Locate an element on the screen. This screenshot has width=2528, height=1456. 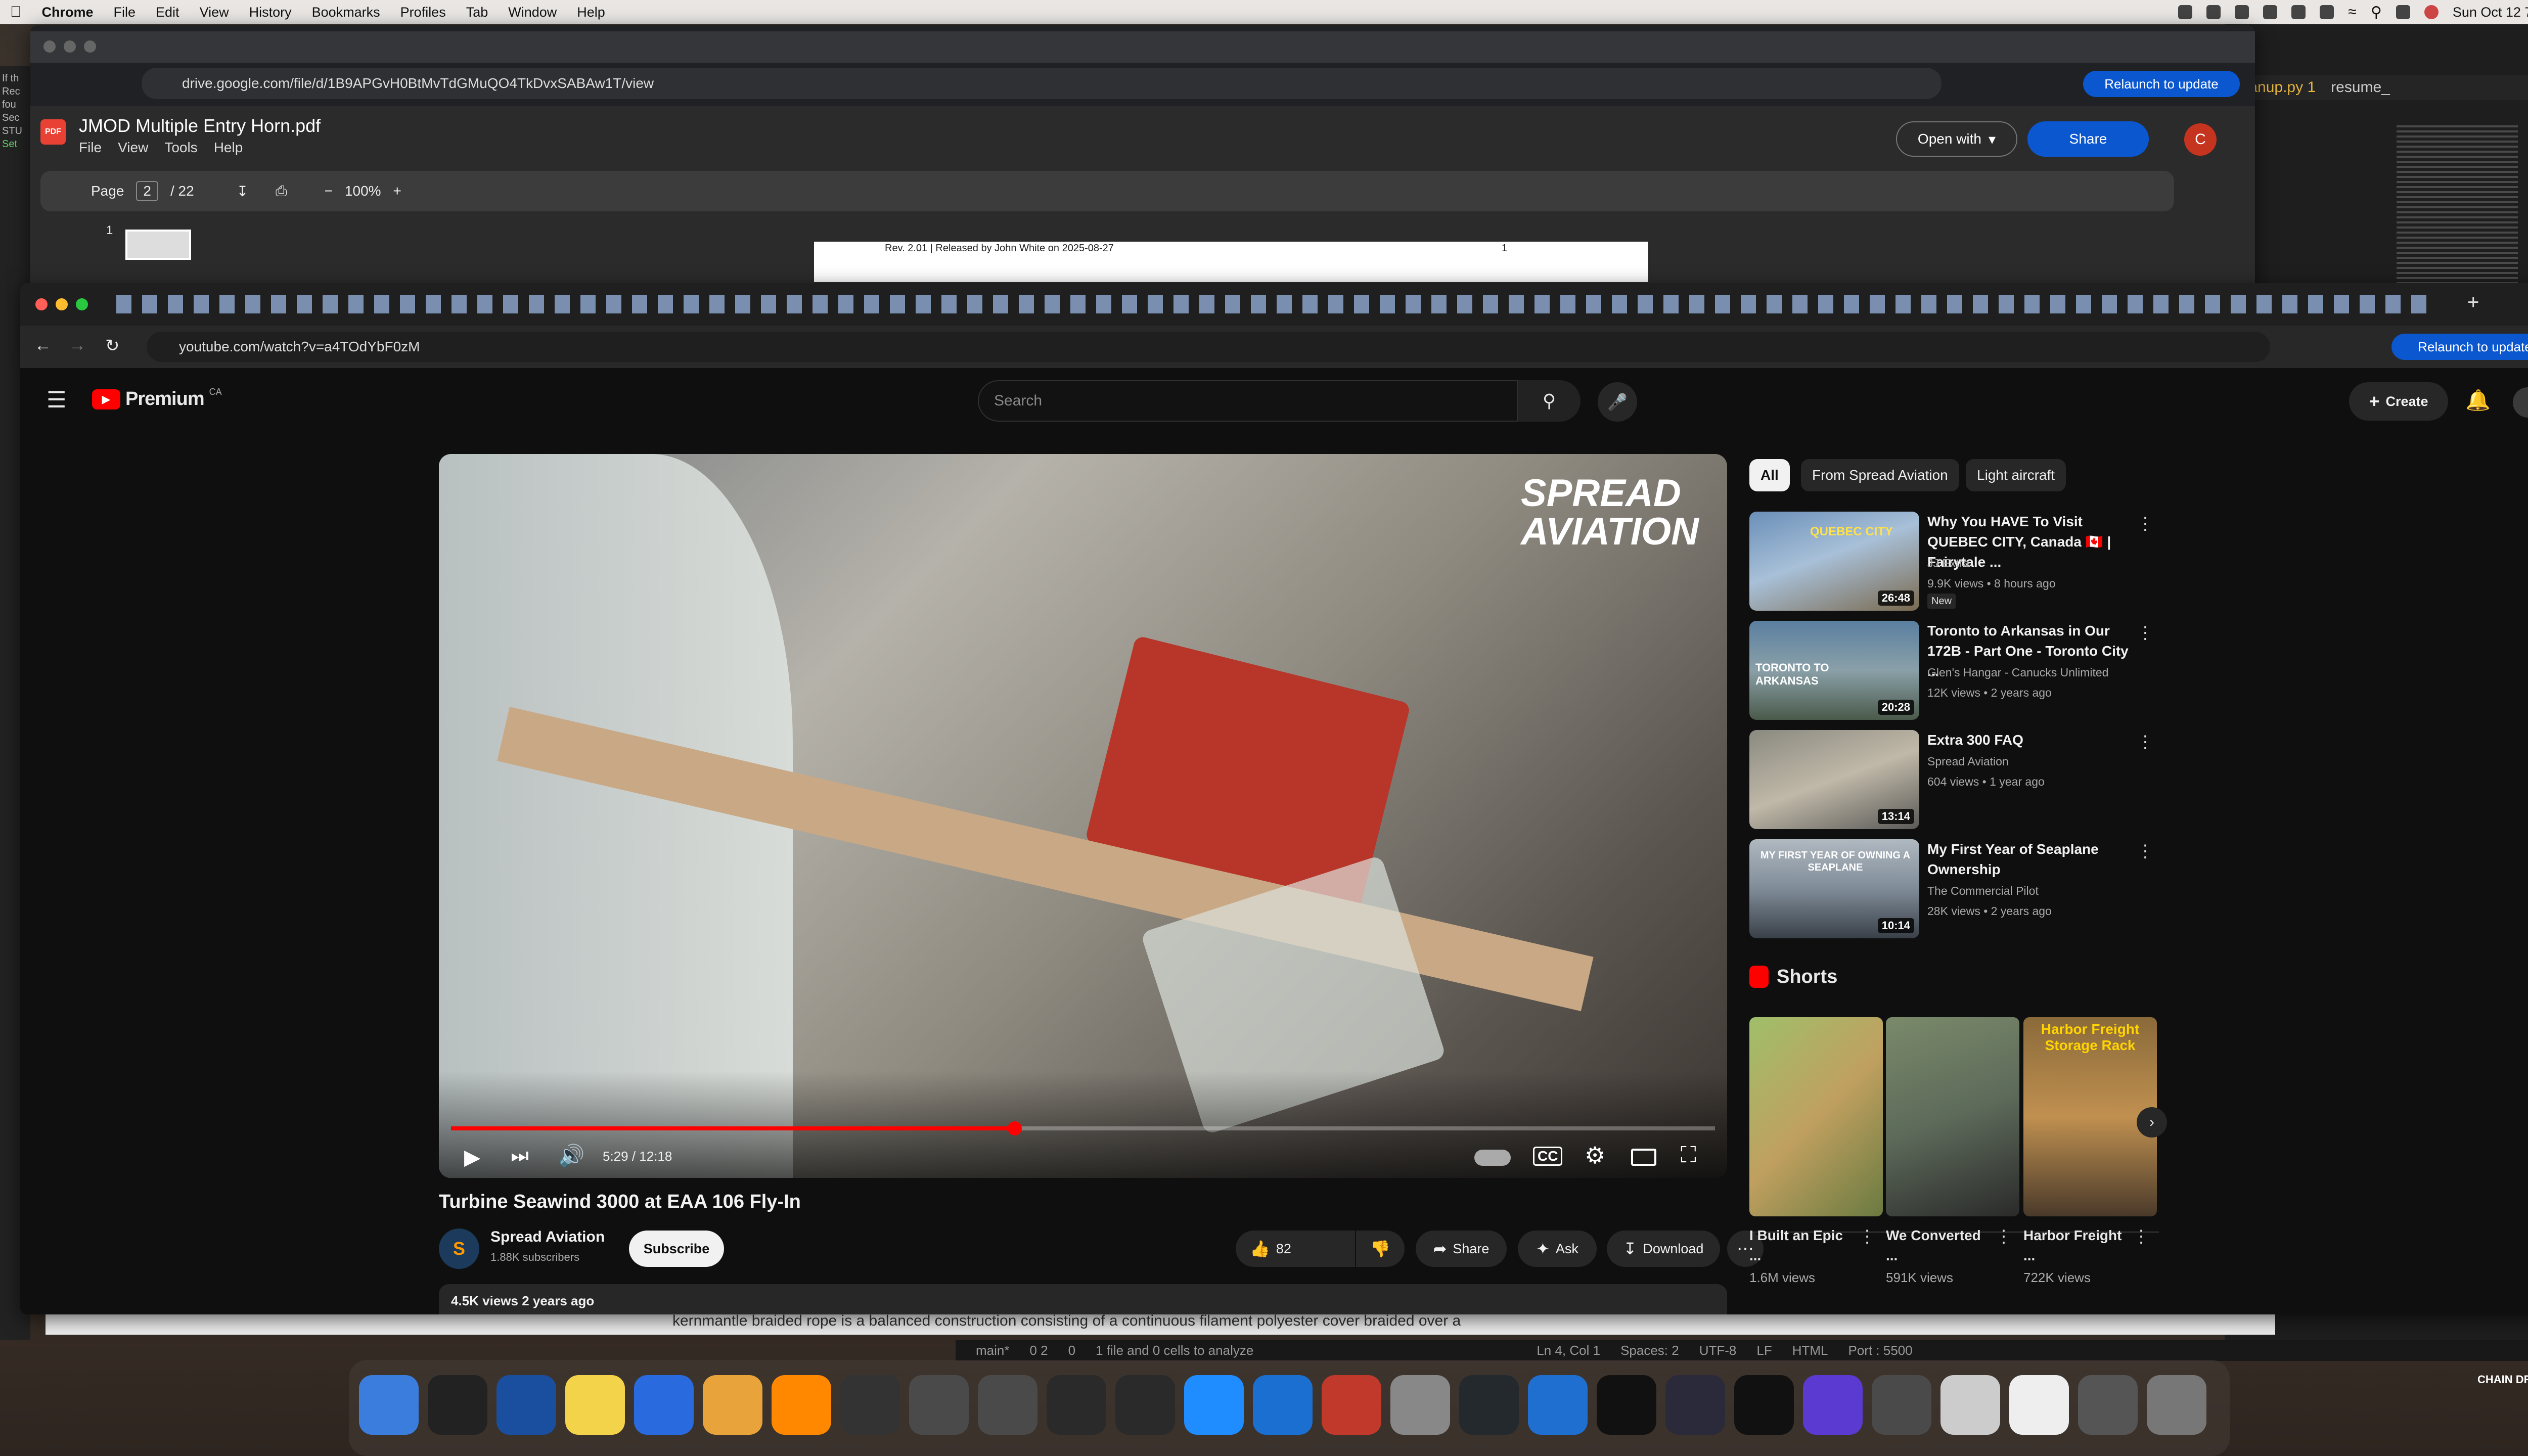
account-avatar is located at coordinates (2521, 402).